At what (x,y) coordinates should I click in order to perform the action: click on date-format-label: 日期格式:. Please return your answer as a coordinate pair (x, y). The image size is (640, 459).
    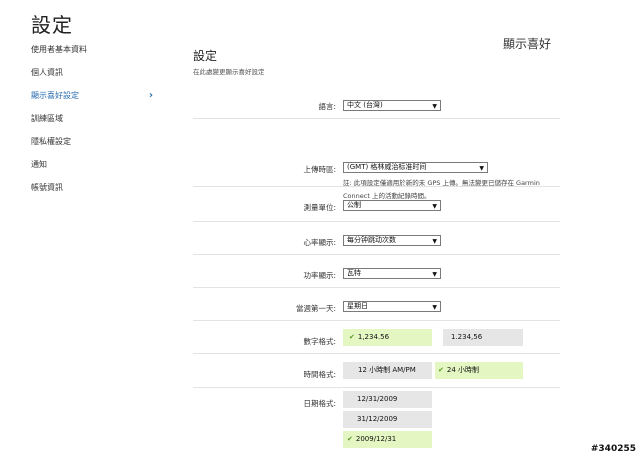
    Looking at the image, I should click on (319, 403).